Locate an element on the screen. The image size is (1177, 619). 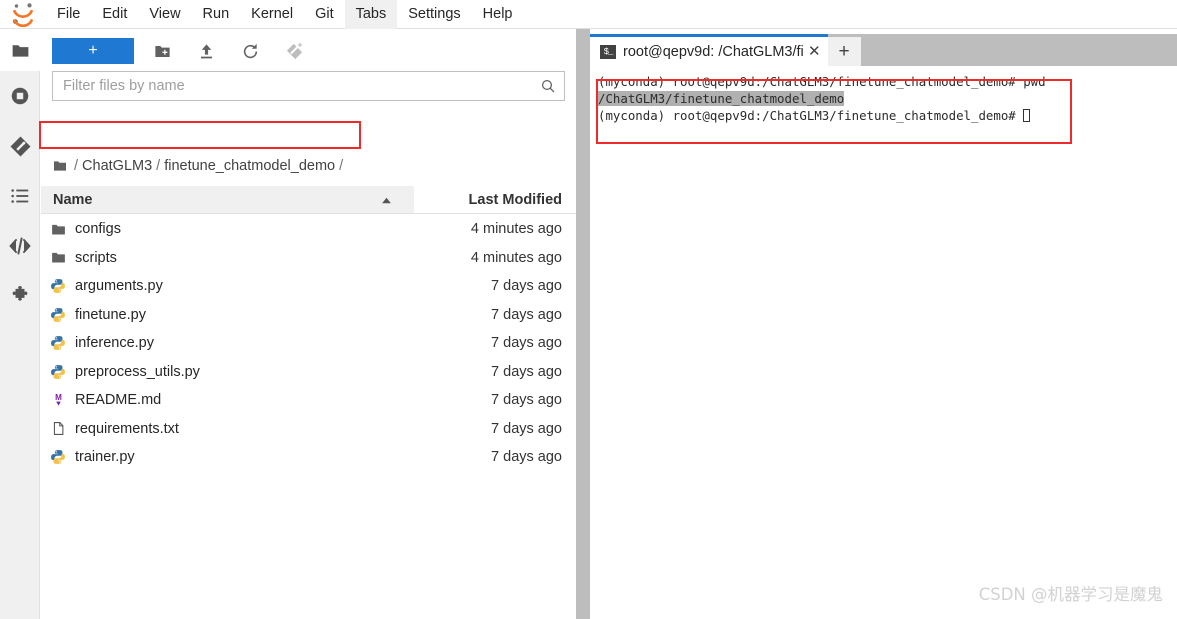
menu-tabs: Tabs is located at coordinates (371, 14).